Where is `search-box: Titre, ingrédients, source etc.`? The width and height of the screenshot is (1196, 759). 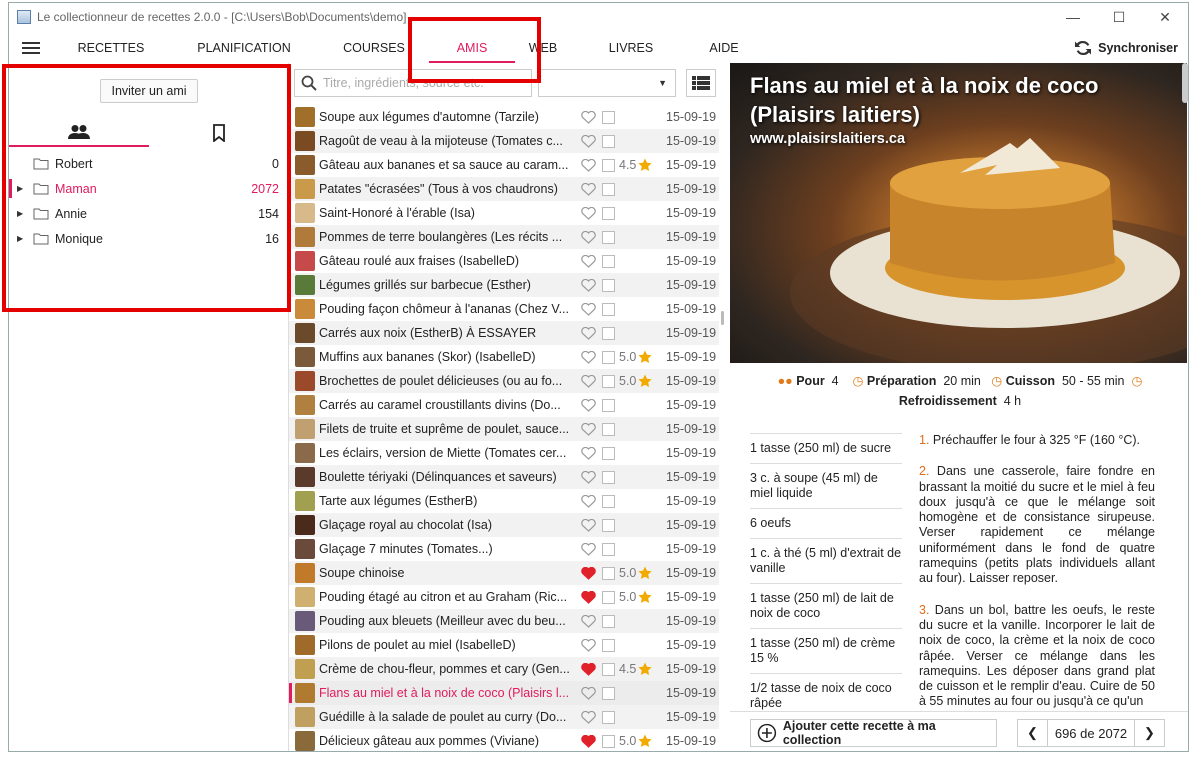 search-box: Titre, ingrédients, source etc. is located at coordinates (413, 83).